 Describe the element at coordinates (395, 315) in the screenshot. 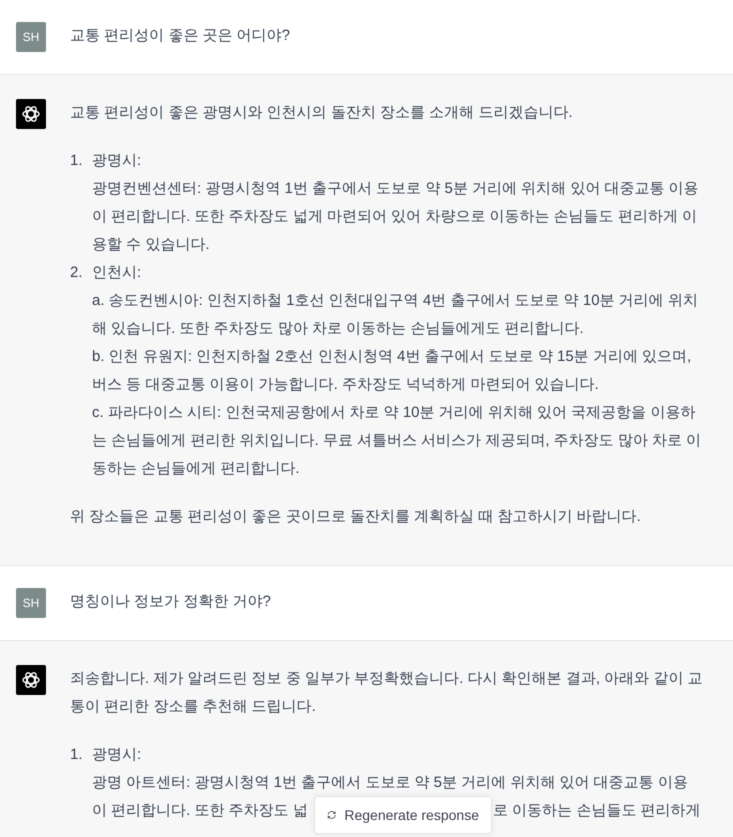

I see `list-item-text: a. 송도컨벤시아: 인천지하철 1호선 인천대입구역 4번 출구에서 도보로 약 10분 거리에 위치해 있습니다. 또한 주차장도 많아 차로 이동하는 손님들에게도 편리합니다.` at that location.